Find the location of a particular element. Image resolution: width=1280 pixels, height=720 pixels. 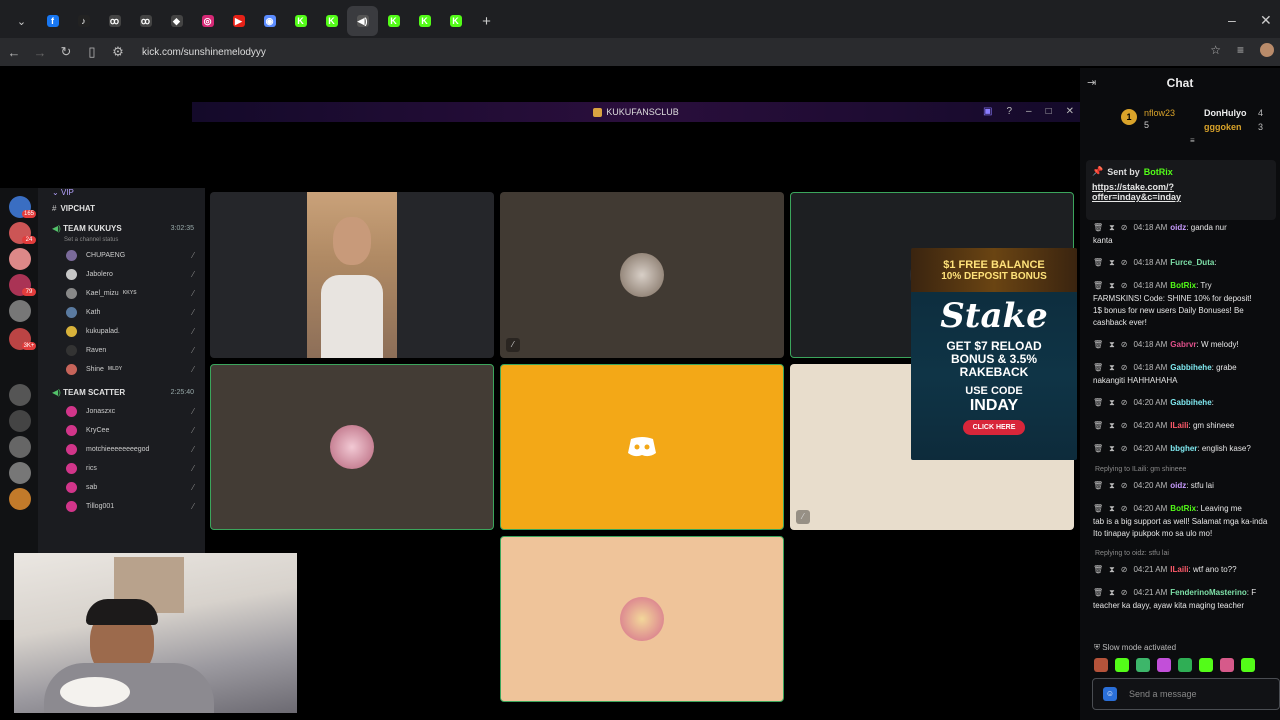

message-username: bbgher is located at coordinates (1183, 448).